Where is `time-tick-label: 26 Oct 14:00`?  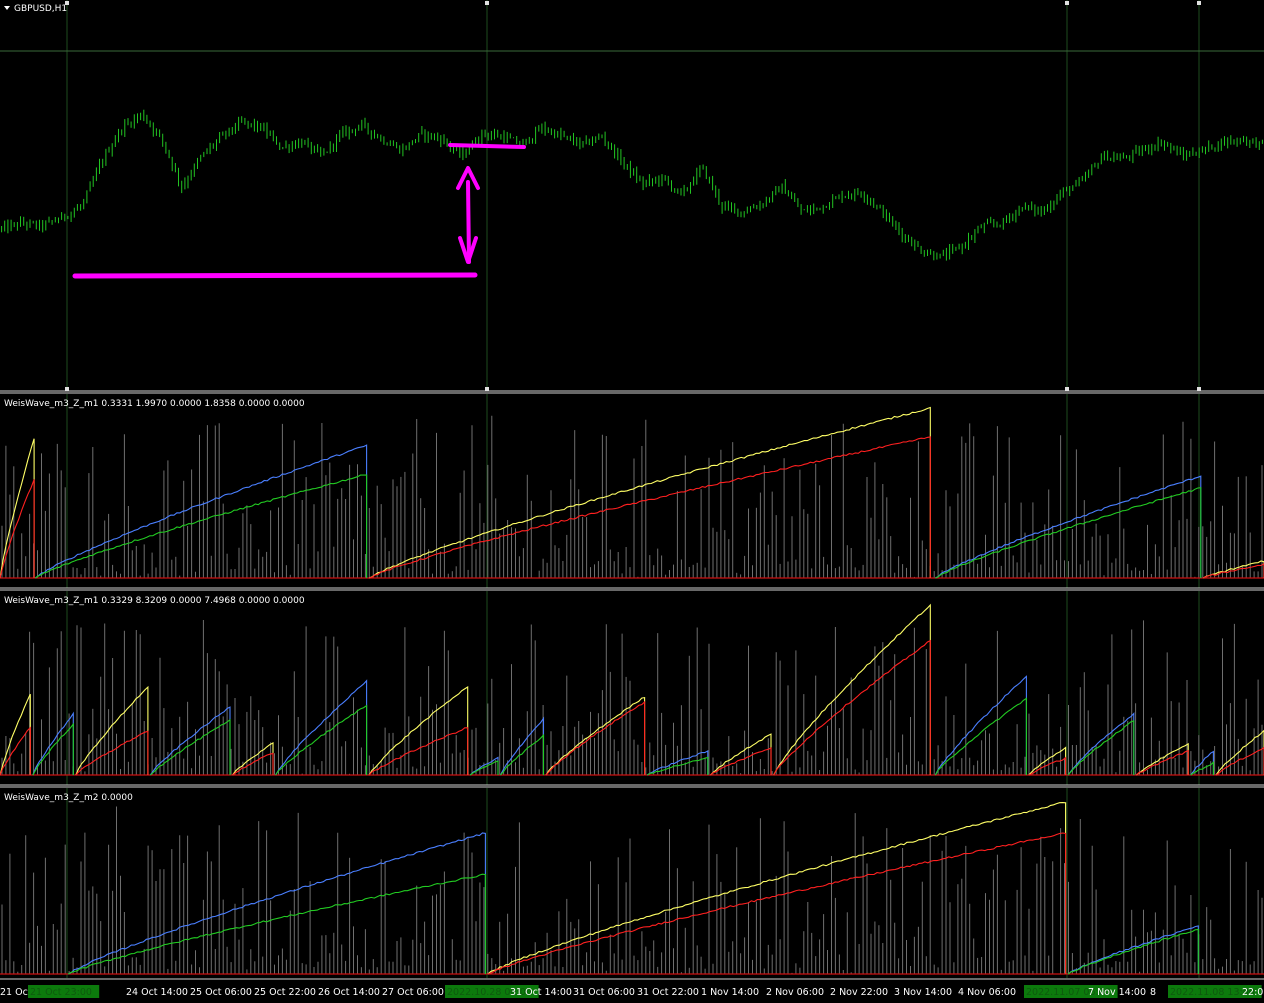 time-tick-label: 26 Oct 14:00 is located at coordinates (349, 992).